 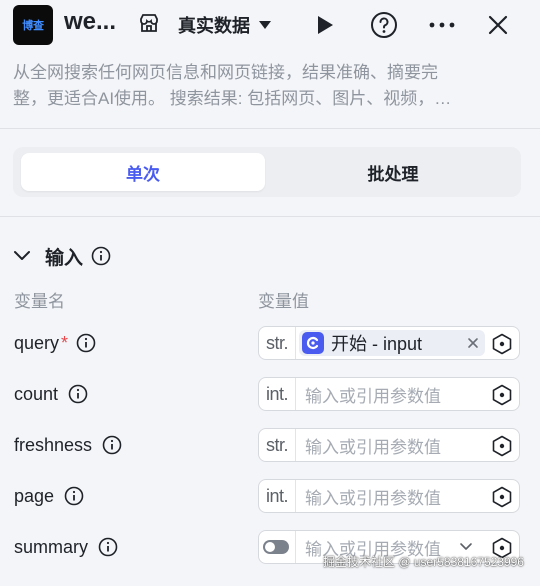 I want to click on input-section-title: 输入, so click(x=64, y=258).